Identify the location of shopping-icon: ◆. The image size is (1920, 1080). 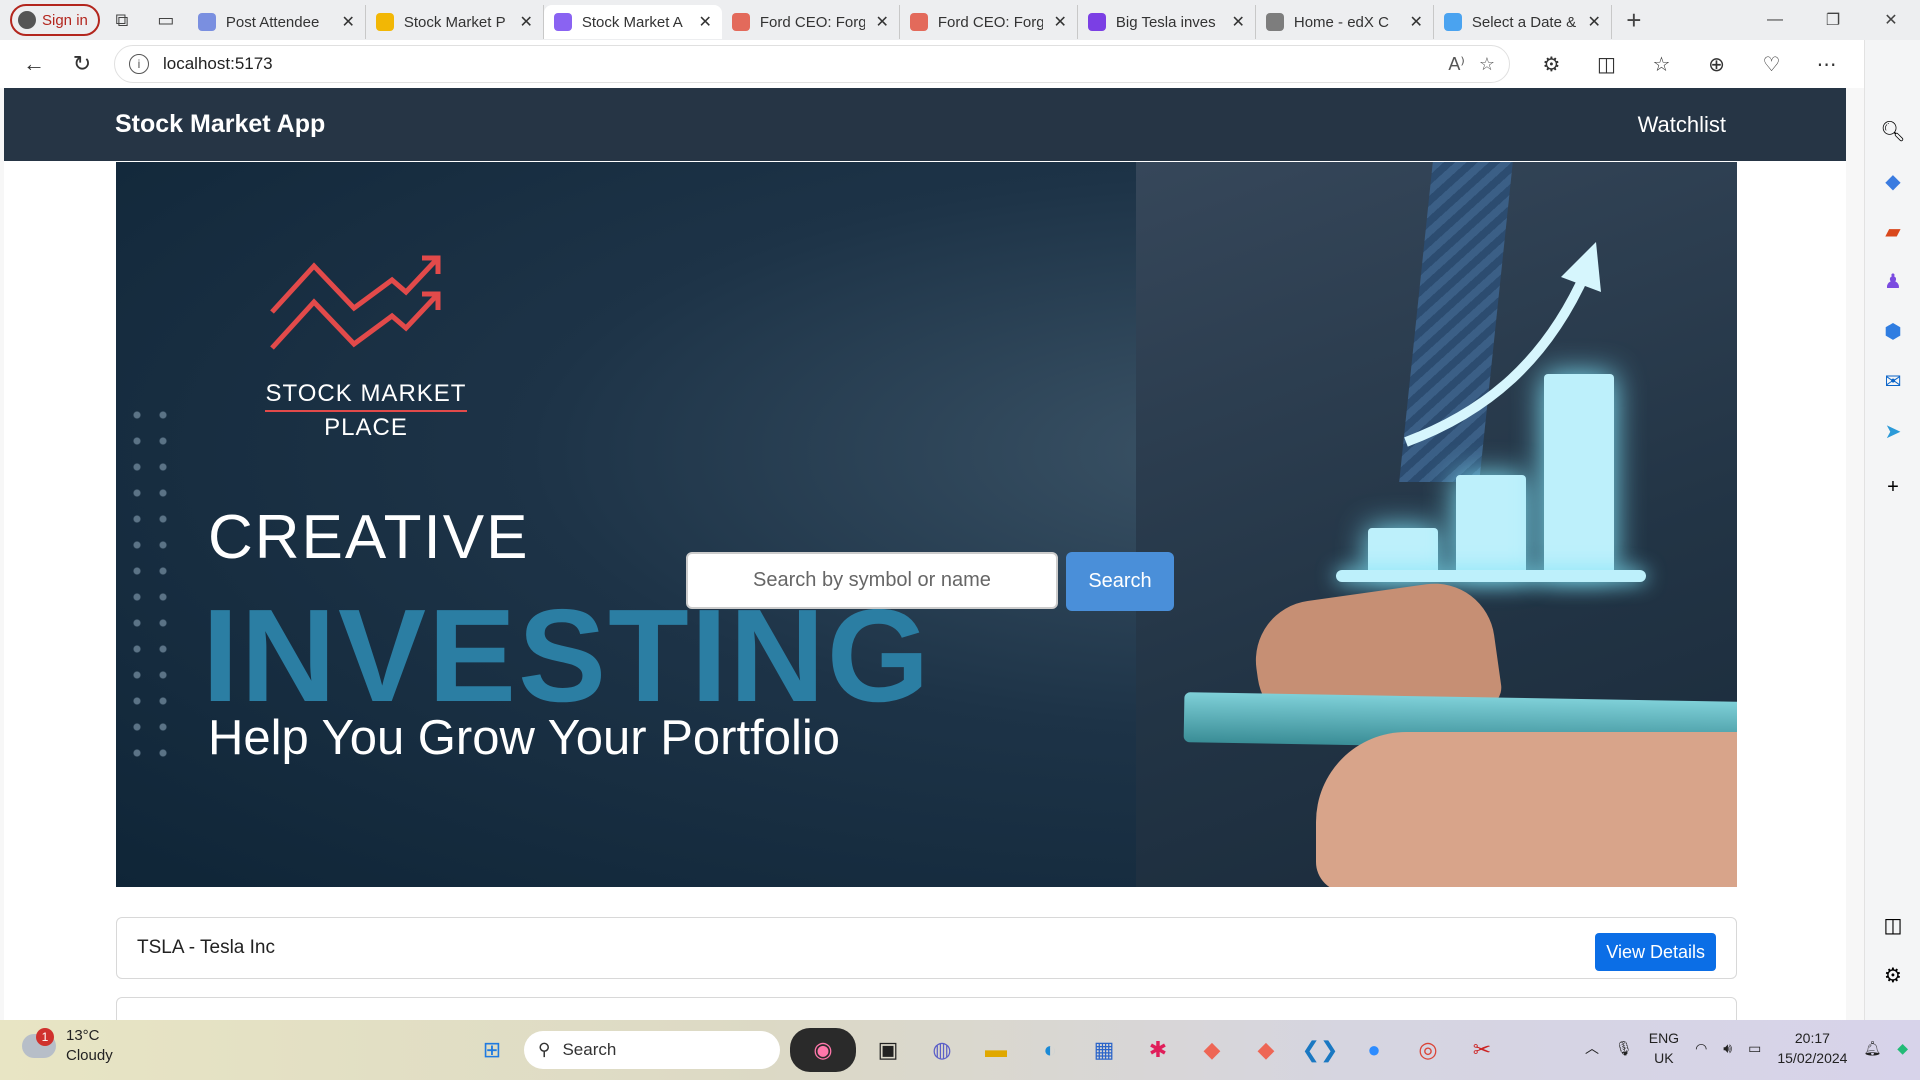
(1892, 181).